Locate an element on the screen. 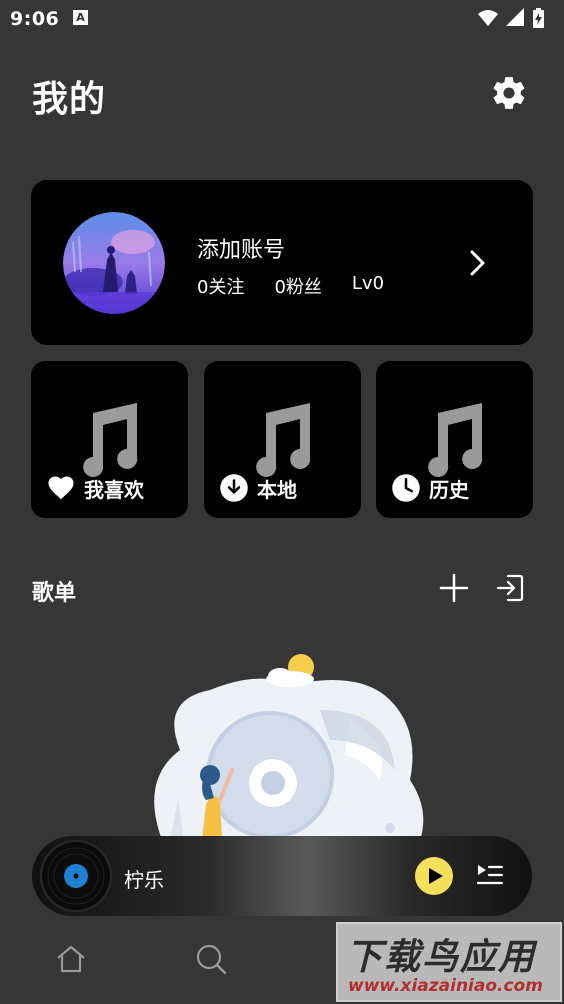  tile-local-label-row: 本地 is located at coordinates (258, 488).